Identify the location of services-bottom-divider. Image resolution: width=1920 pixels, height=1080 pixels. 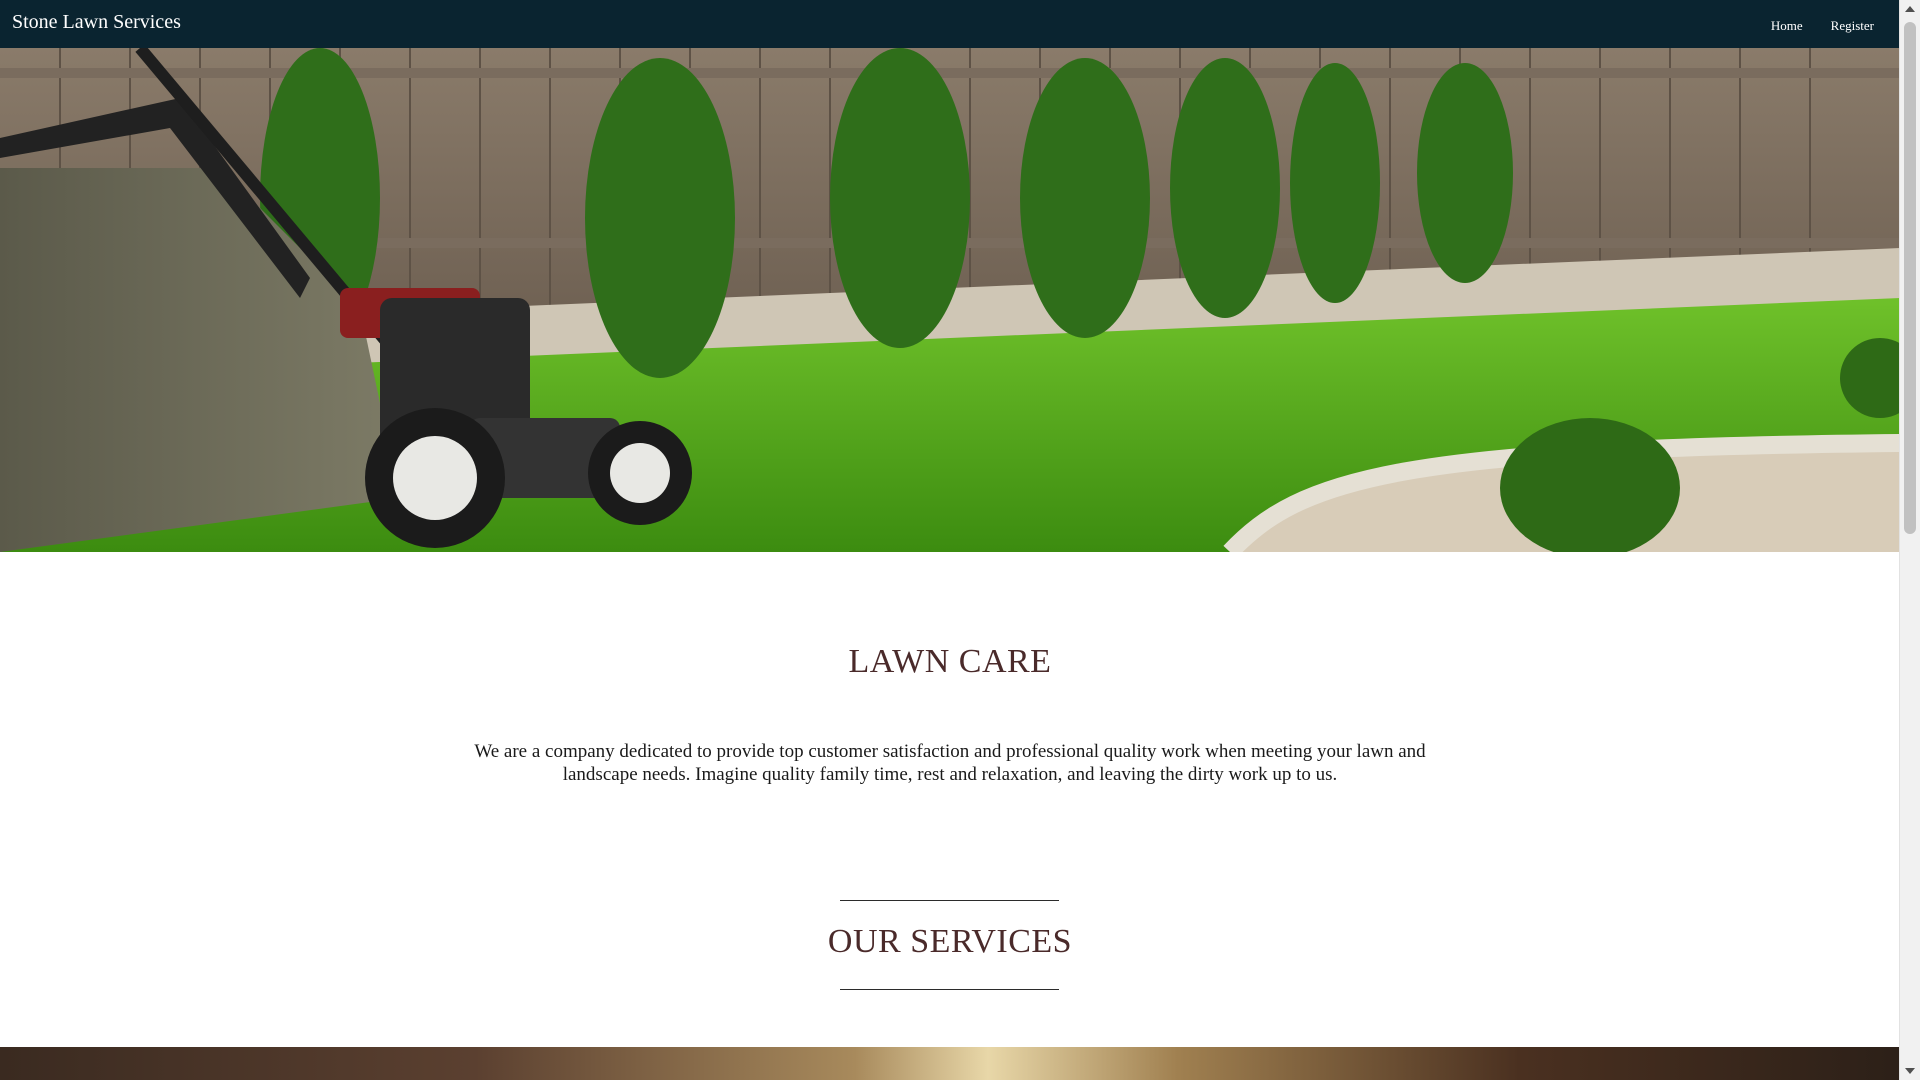
(949, 989).